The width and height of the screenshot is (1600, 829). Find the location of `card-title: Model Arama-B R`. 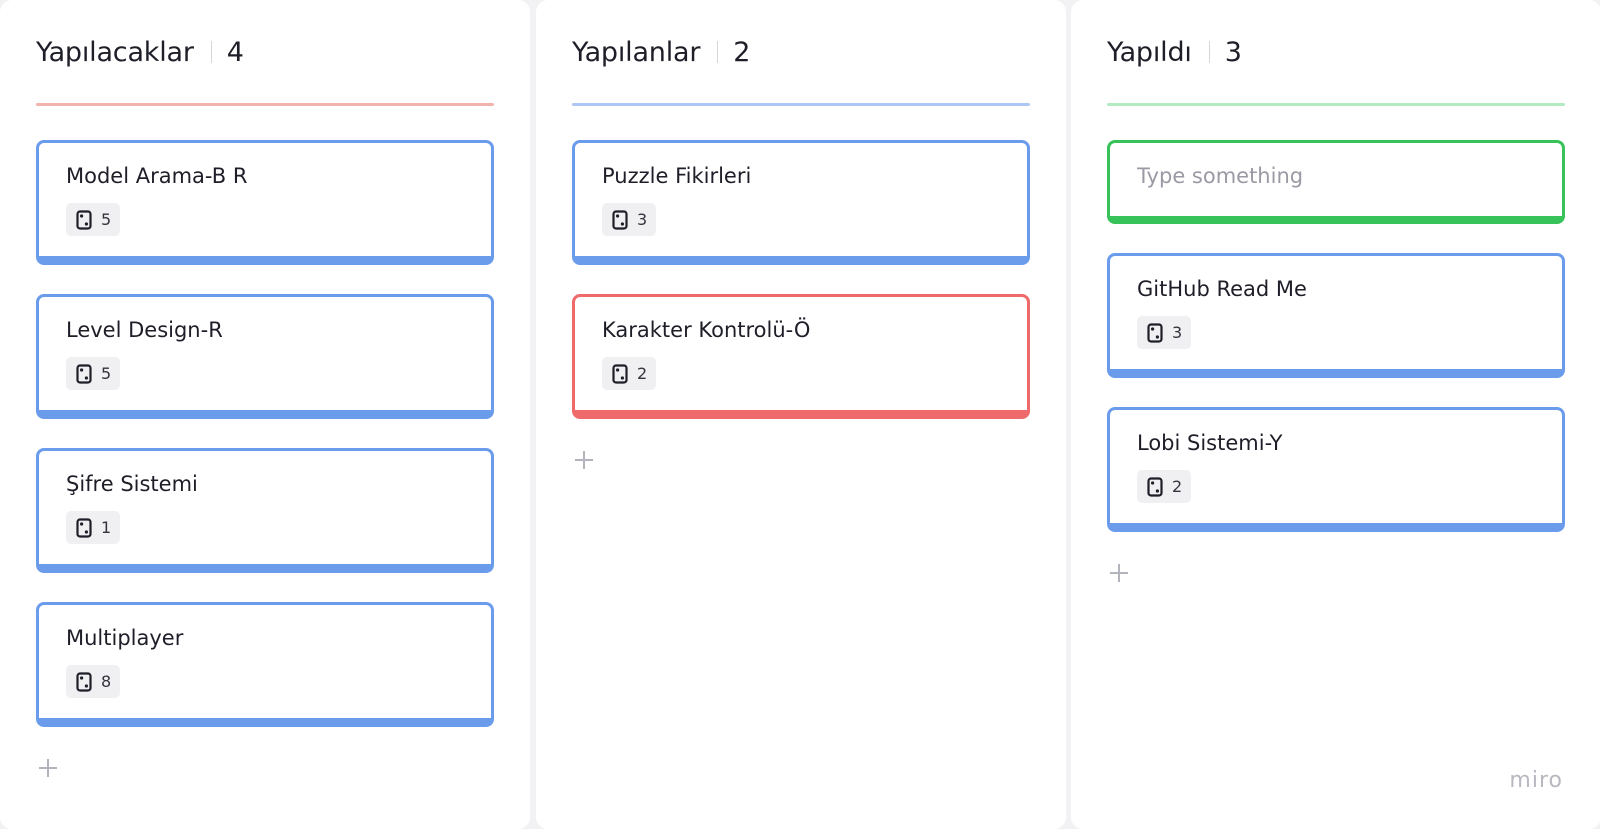

card-title: Model Arama-B R is located at coordinates (265, 176).